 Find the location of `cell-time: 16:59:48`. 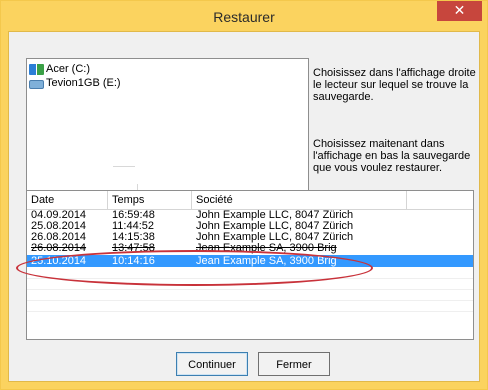

cell-time: 16:59:48 is located at coordinates (133, 215).